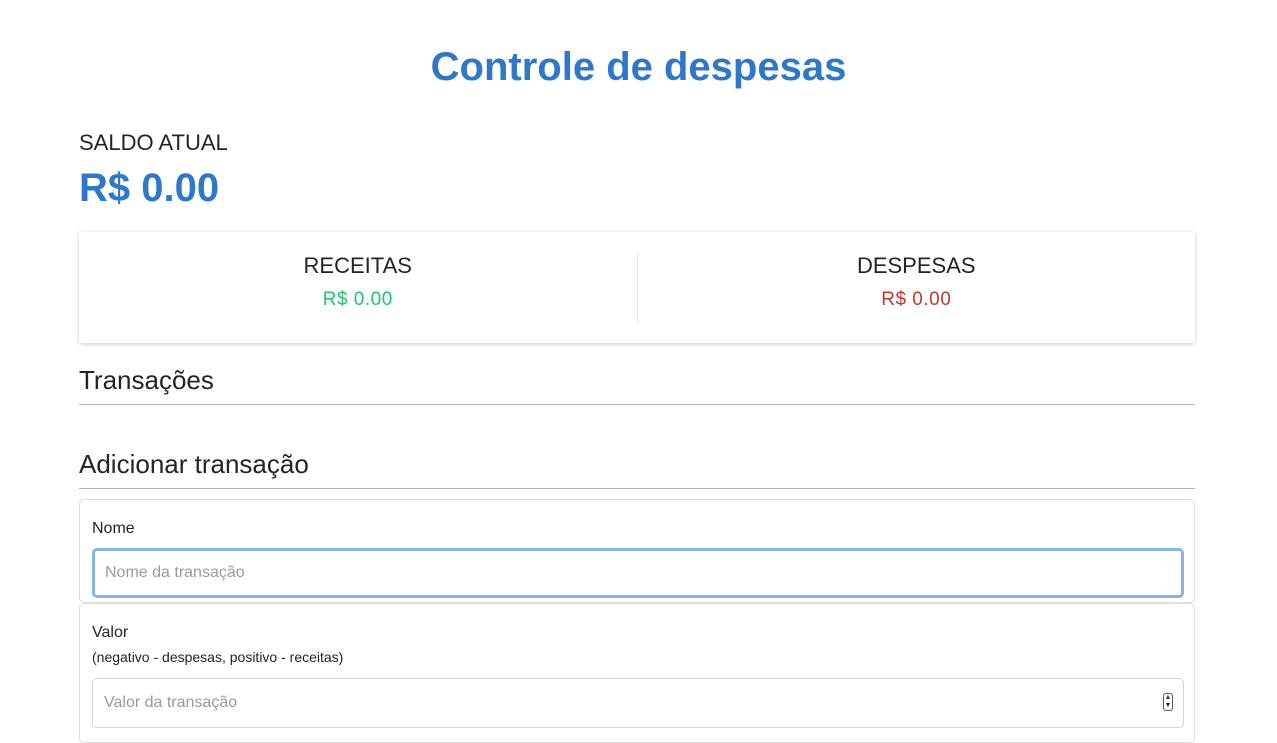 Image resolution: width=1277 pixels, height=743 pixels. I want to click on balance-label: SALDO ATUAL, so click(153, 142).